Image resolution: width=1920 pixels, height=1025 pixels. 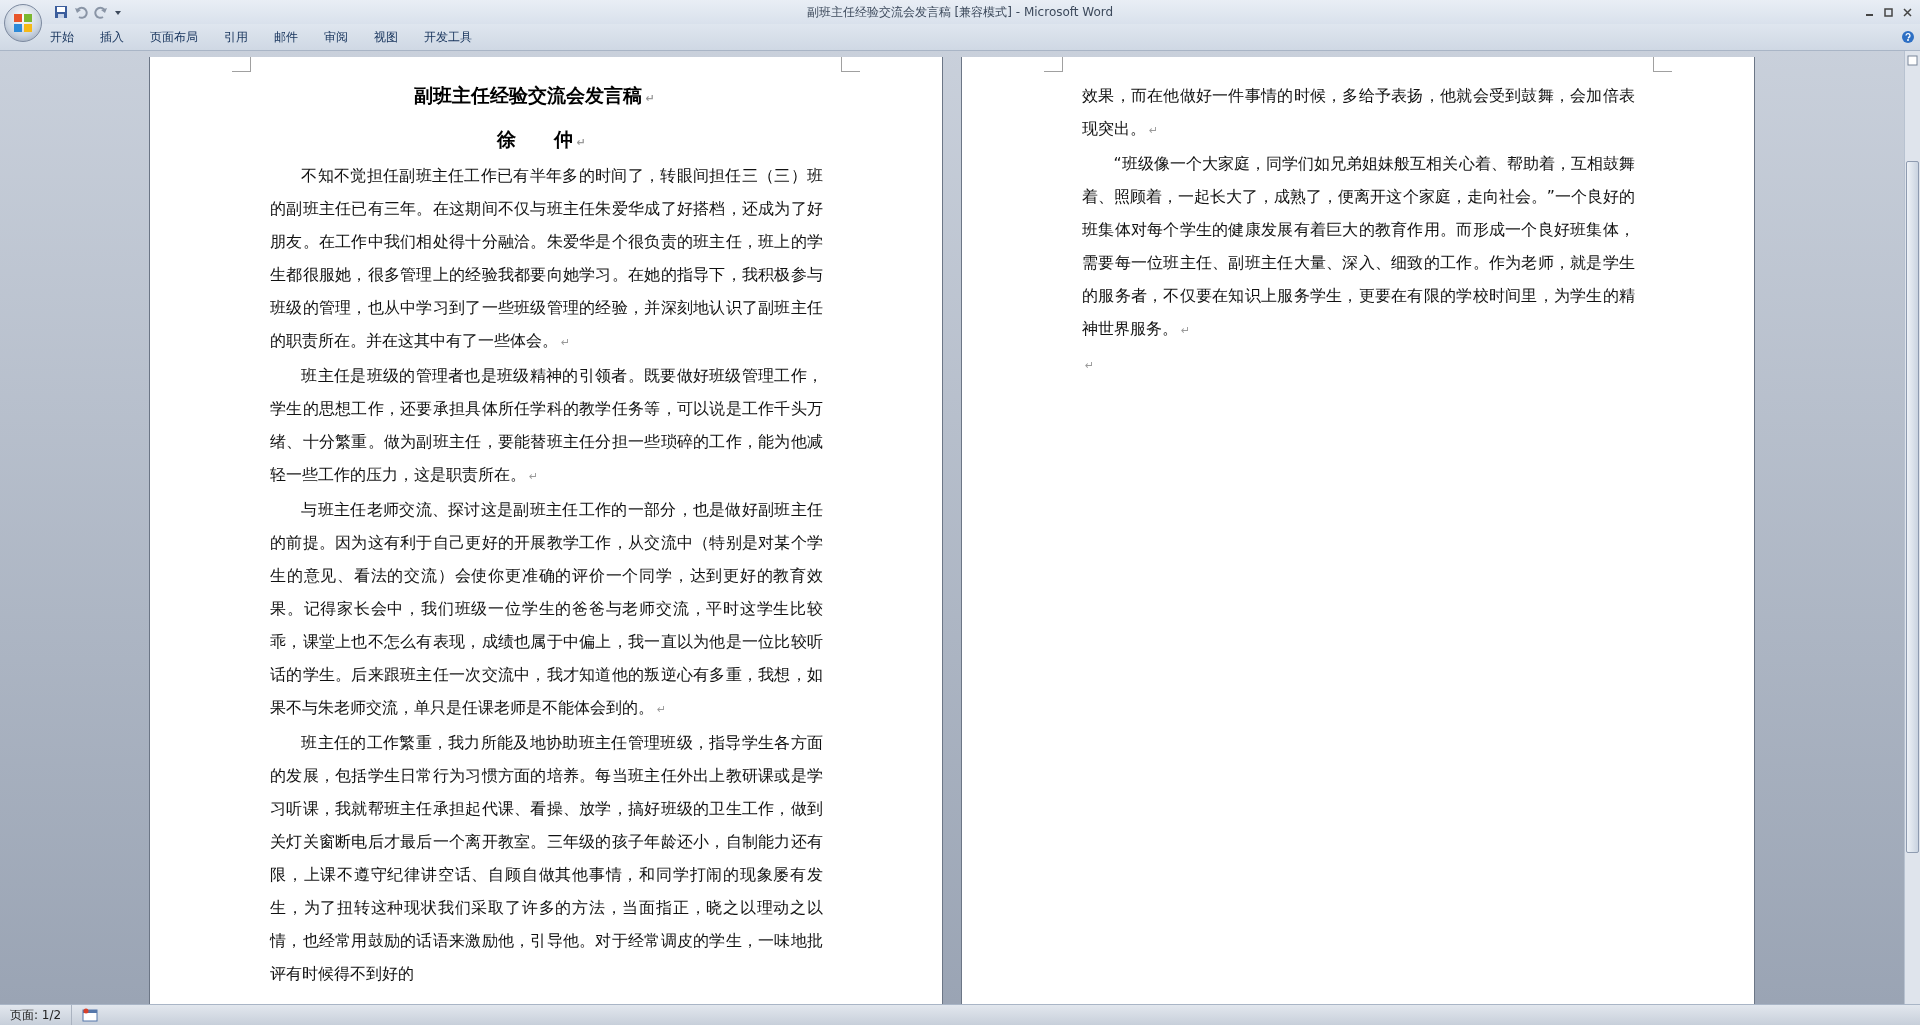 I want to click on page-count: 页面: 1/2, so click(x=36, y=1015).